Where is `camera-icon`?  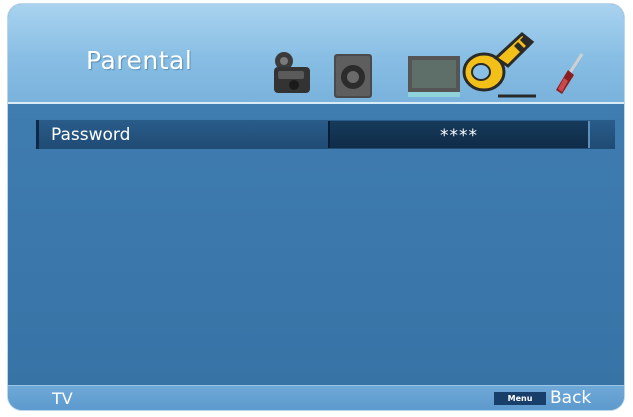
camera-icon is located at coordinates (293, 73).